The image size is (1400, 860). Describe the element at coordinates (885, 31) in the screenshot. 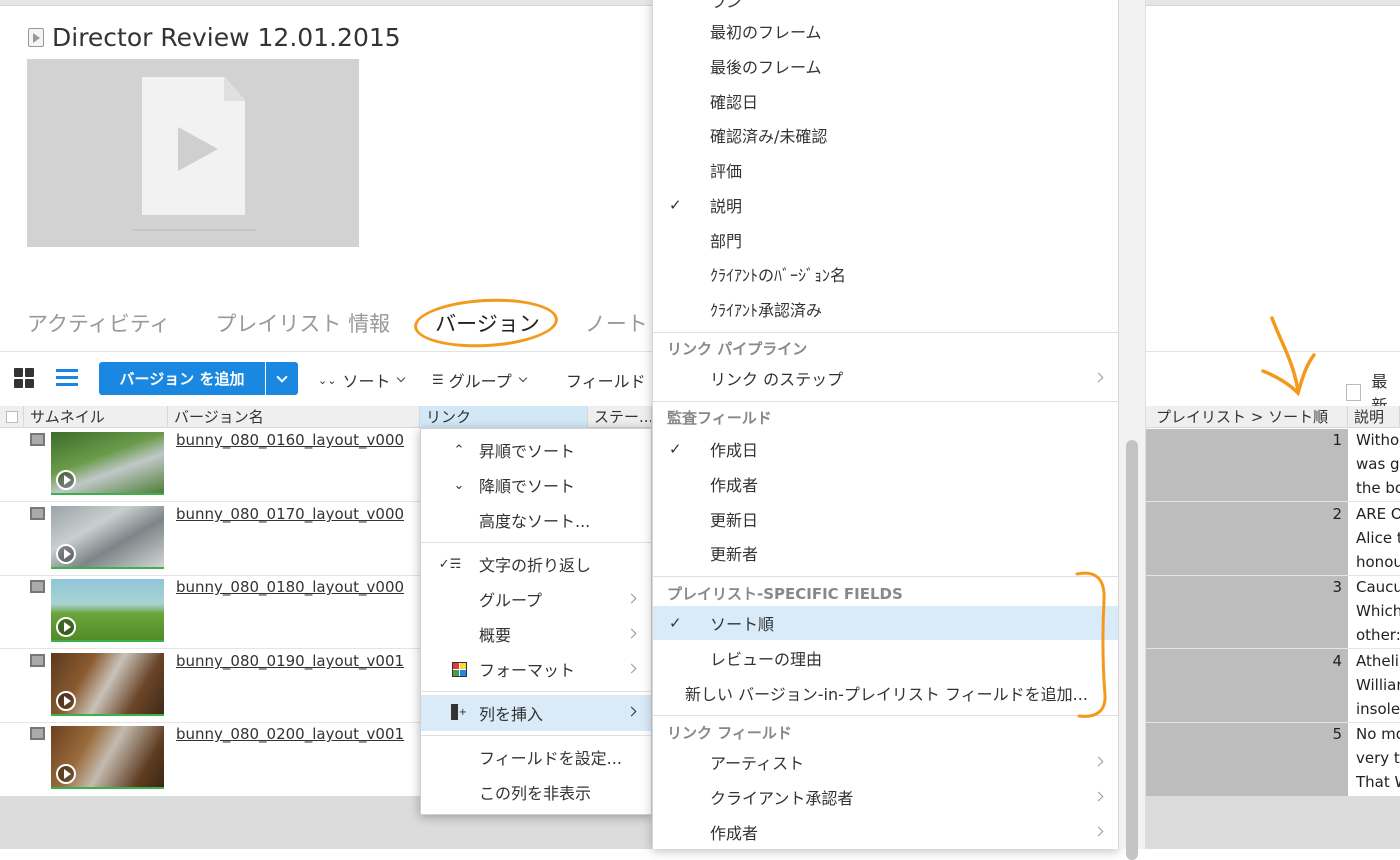

I see `field-item: 最初のフレーム` at that location.